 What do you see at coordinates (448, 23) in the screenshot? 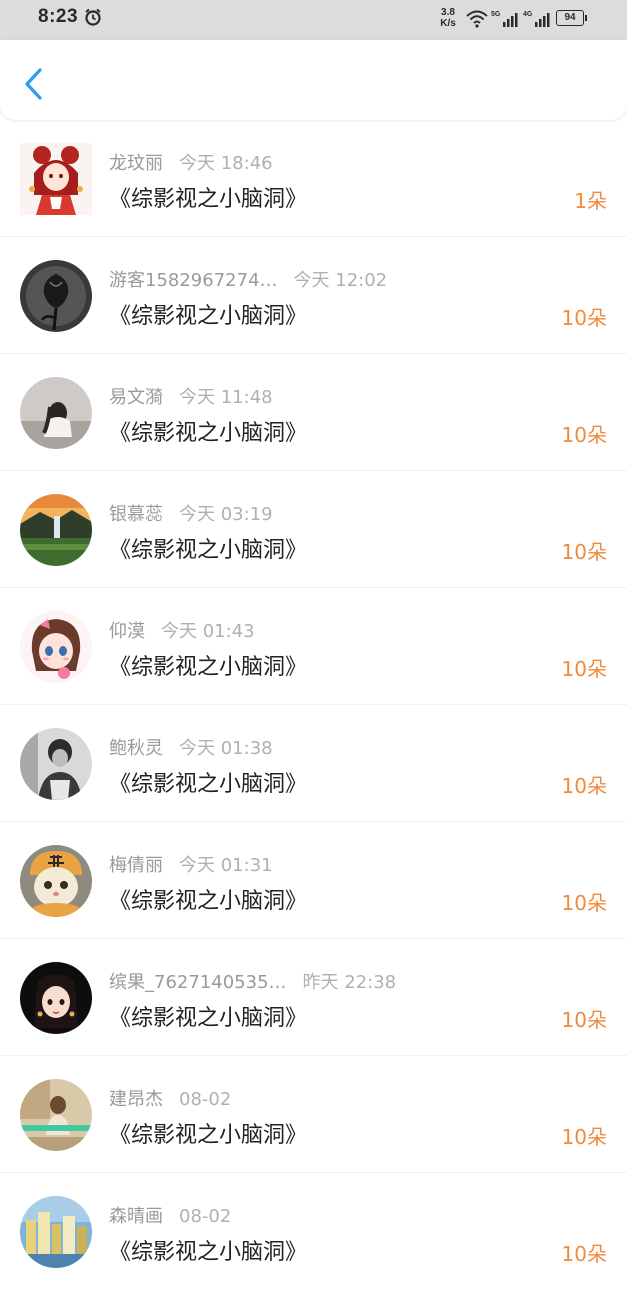
I see `net-speed-unit: K/s` at bounding box center [448, 23].